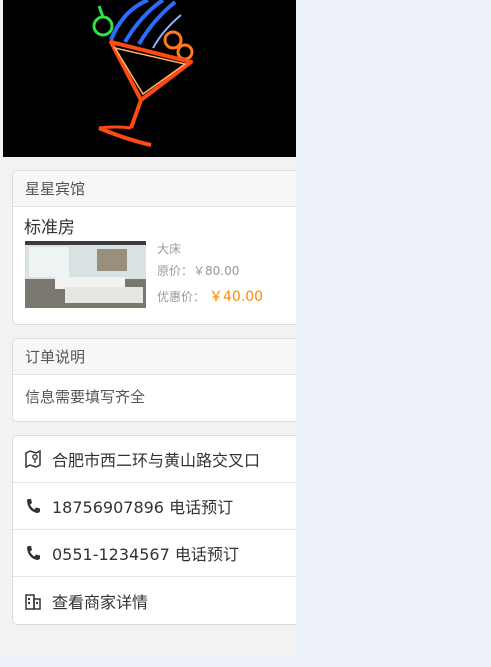 This screenshot has height=667, width=491. What do you see at coordinates (100, 602) in the screenshot?
I see `merchant-detail-text: 查看商家详情` at bounding box center [100, 602].